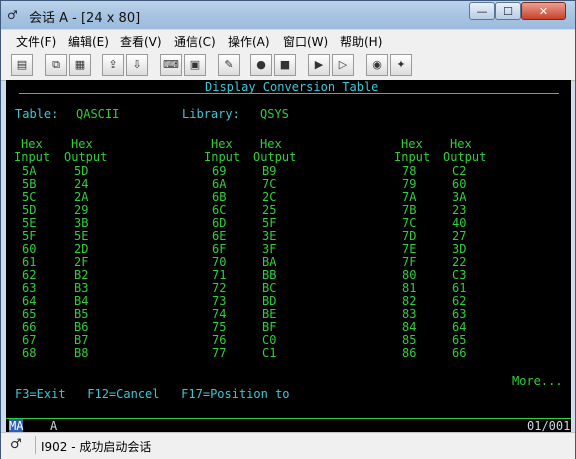  I want to click on col3-output-label: Output, so click(465, 157).